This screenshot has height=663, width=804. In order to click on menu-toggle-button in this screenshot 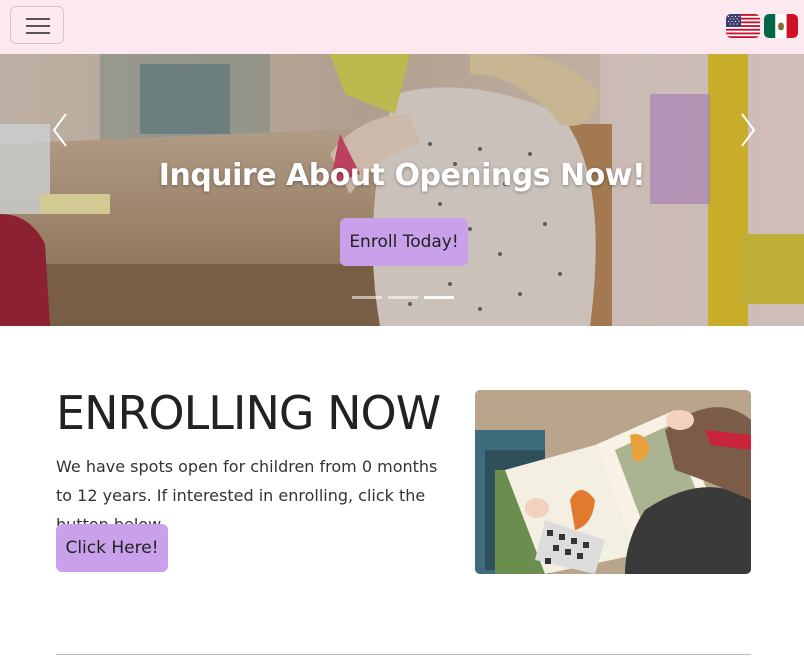, I will do `click(37, 25)`.